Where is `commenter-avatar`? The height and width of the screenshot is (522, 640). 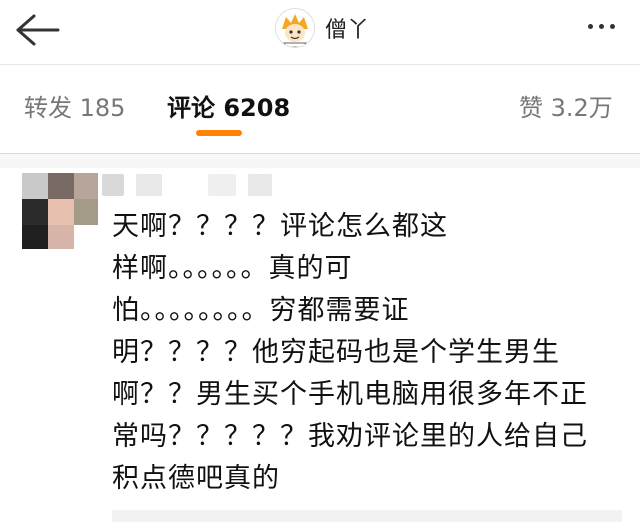
commenter-avatar is located at coordinates (60, 211).